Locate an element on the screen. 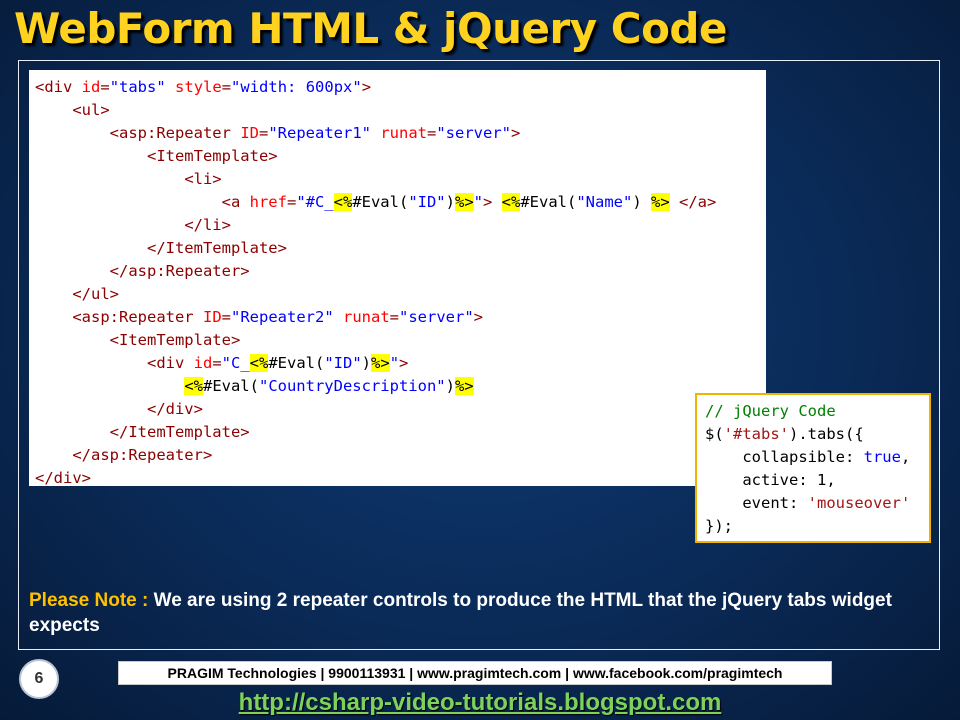 This screenshot has height=720, width=960. code-line: }); is located at coordinates (817, 526).